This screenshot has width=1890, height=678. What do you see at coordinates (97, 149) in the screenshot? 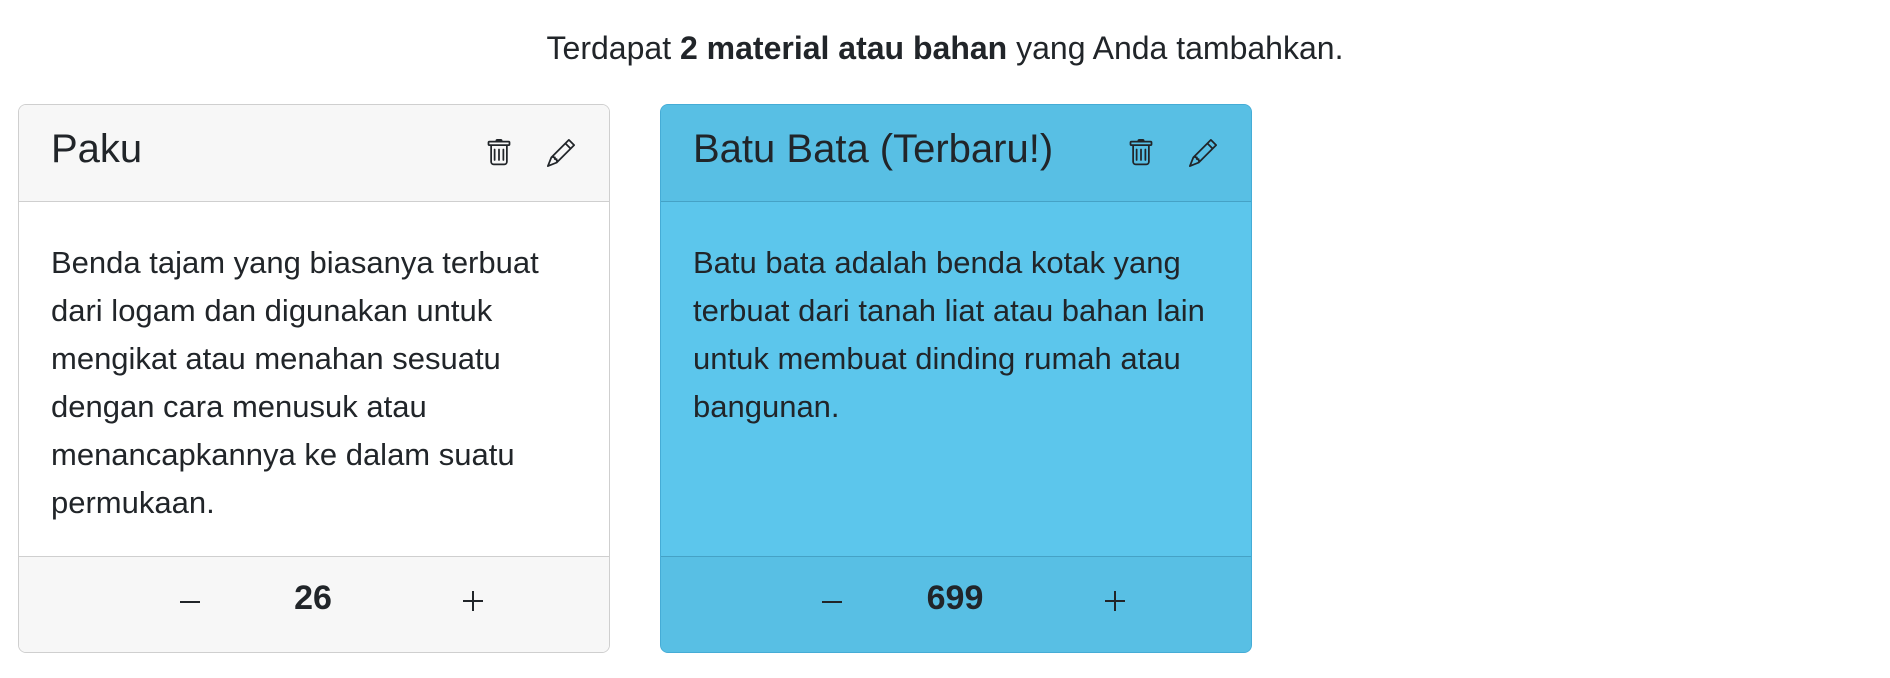
I see `card-title: Paku` at bounding box center [97, 149].